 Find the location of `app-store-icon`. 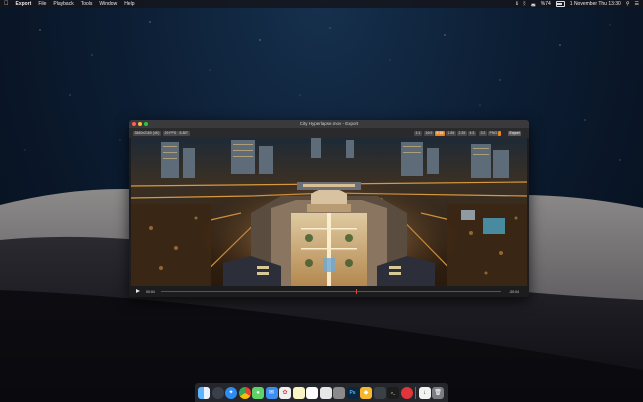

app-store-icon is located at coordinates (406, 392).